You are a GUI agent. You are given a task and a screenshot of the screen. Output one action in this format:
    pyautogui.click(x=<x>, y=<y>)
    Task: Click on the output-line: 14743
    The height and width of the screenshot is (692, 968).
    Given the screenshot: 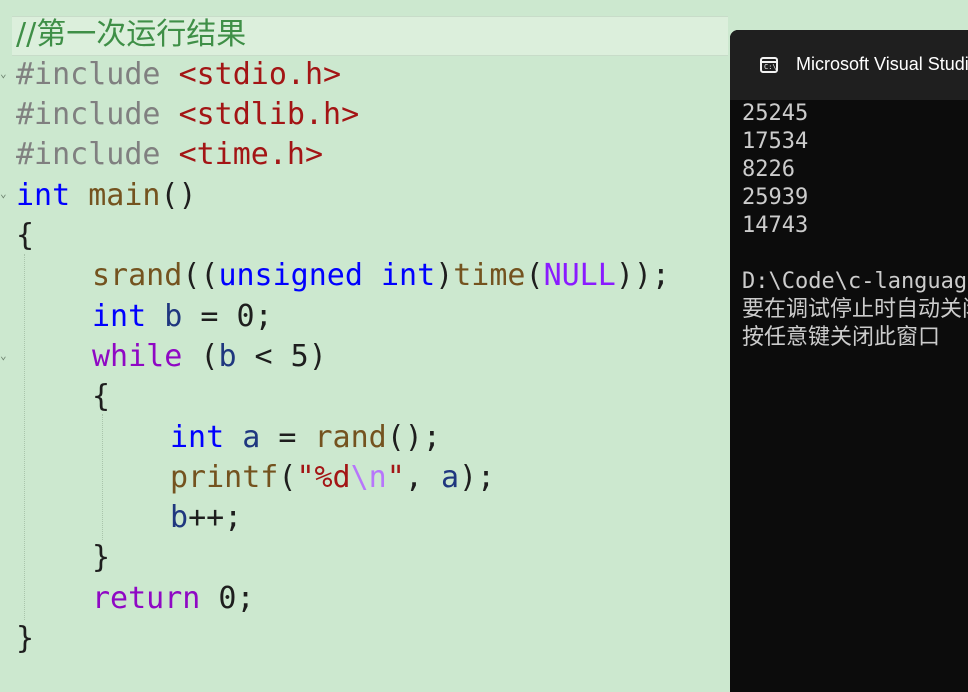 What is the action you would take?
    pyautogui.click(x=775, y=225)
    